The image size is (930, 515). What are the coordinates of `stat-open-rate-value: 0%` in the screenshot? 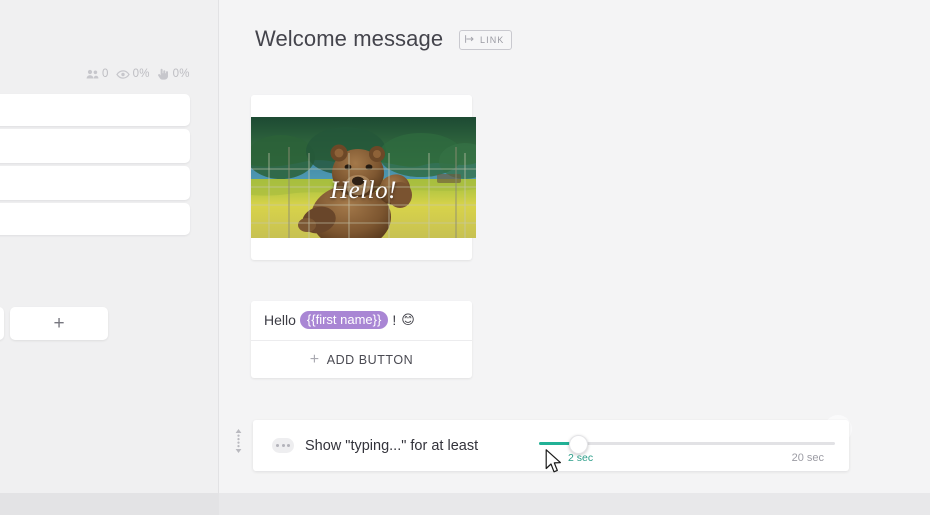 It's located at (141, 74).